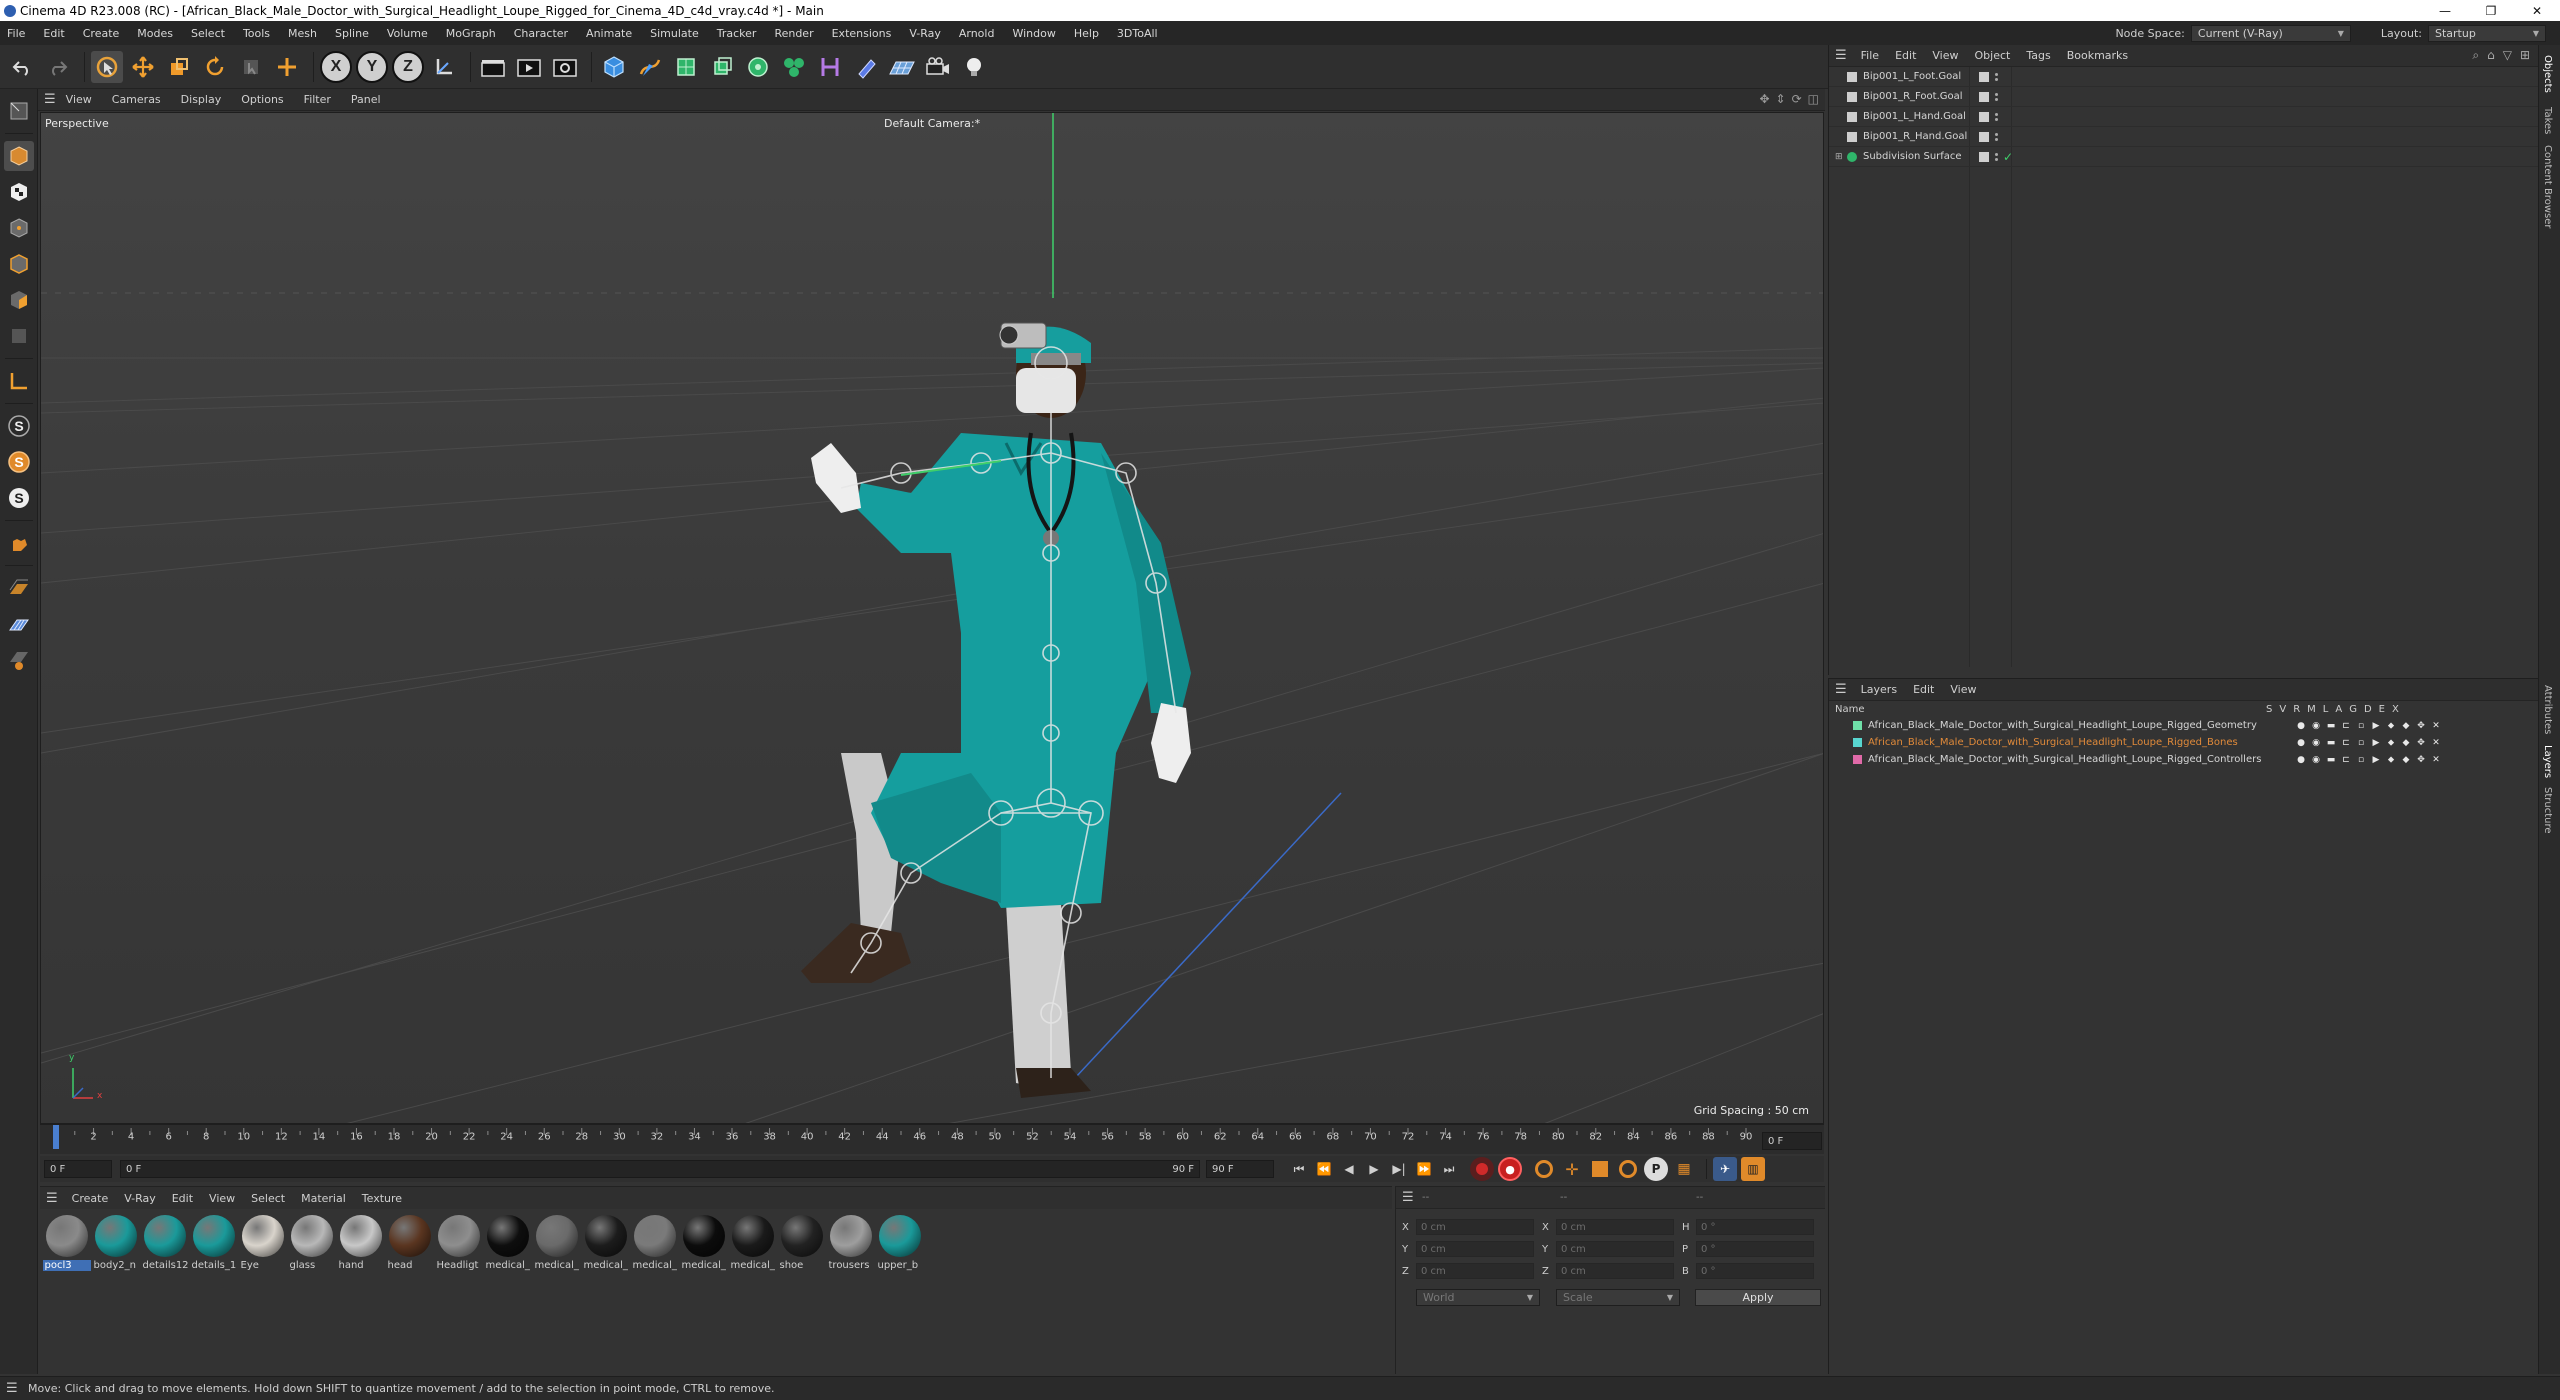 The width and height of the screenshot is (2560, 1400). What do you see at coordinates (758, 67) in the screenshot?
I see `mograph-cloner-button` at bounding box center [758, 67].